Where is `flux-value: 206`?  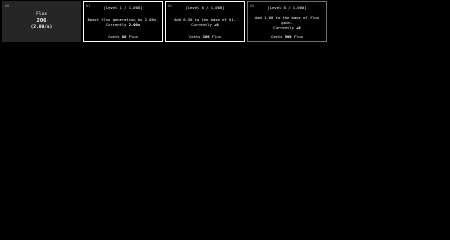 flux-value: 206 is located at coordinates (41, 21).